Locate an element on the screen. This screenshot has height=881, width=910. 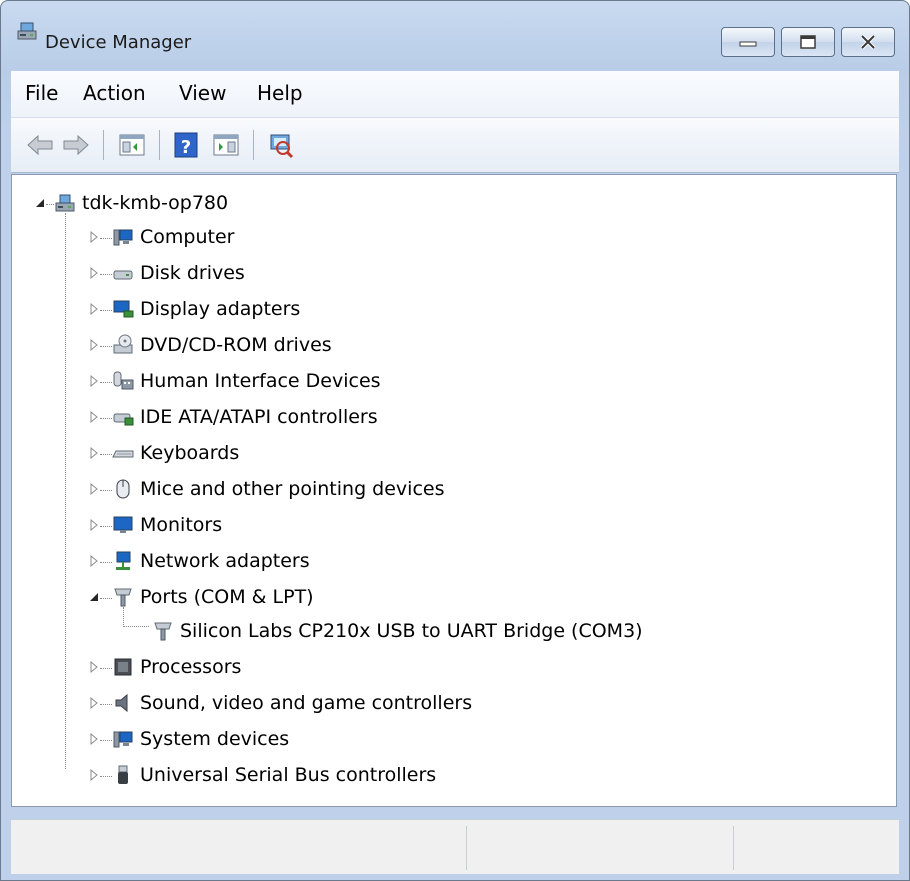
tree-item-system-devices: System devices is located at coordinates (452, 739).